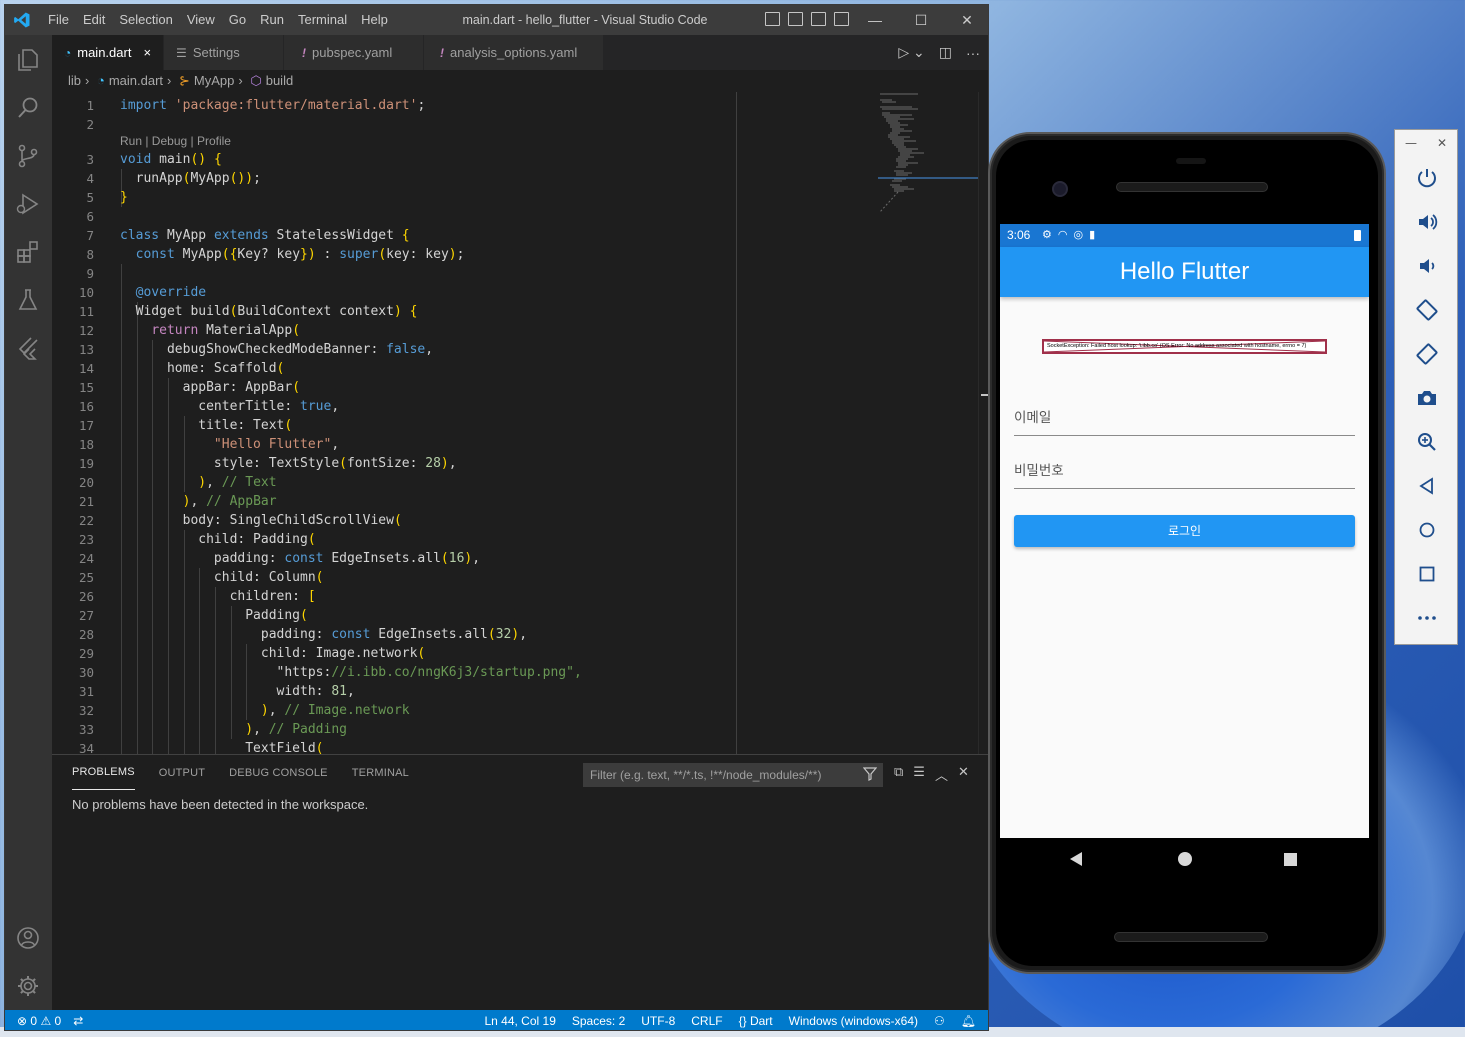 This screenshot has height=1037, width=1465. I want to click on line-number: 6, so click(90, 216).